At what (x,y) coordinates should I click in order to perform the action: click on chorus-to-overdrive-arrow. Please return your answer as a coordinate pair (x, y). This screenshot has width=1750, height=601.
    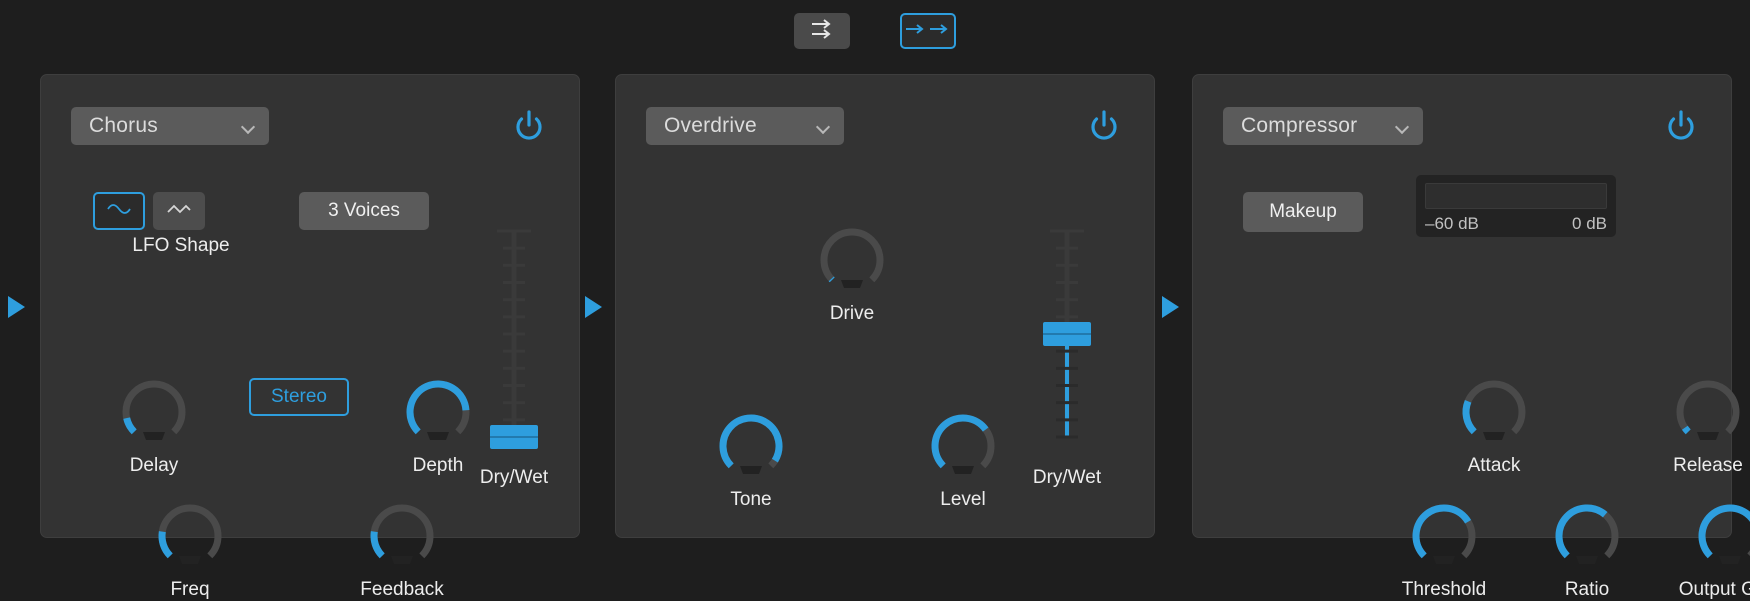
    Looking at the image, I should click on (593, 307).